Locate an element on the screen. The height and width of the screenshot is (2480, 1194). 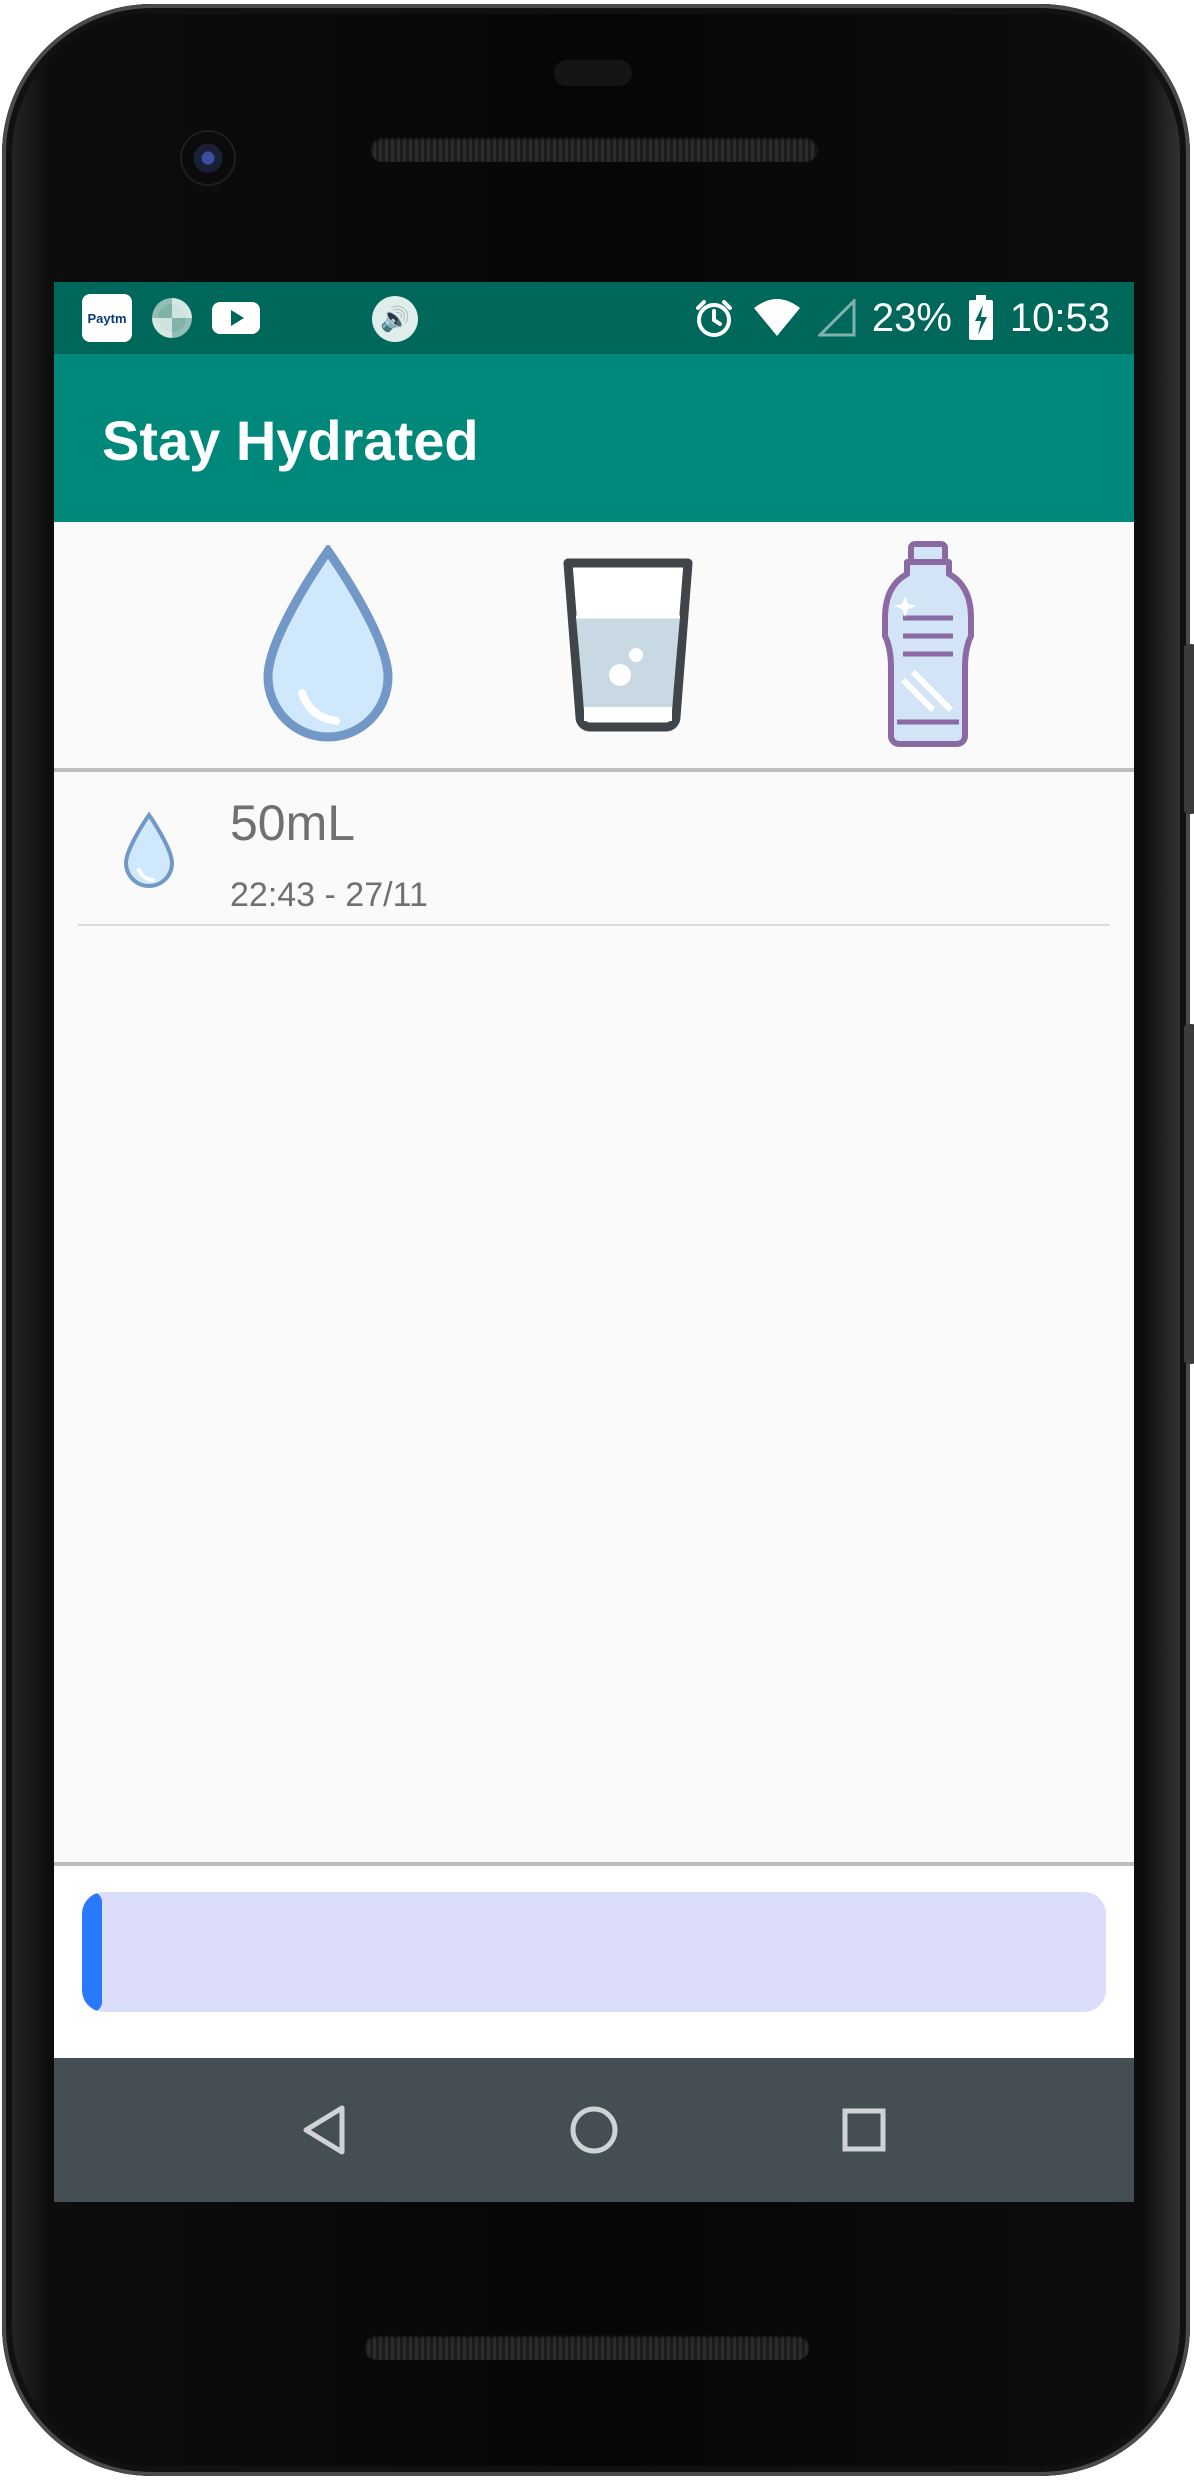
recents-icon is located at coordinates (864, 2130).